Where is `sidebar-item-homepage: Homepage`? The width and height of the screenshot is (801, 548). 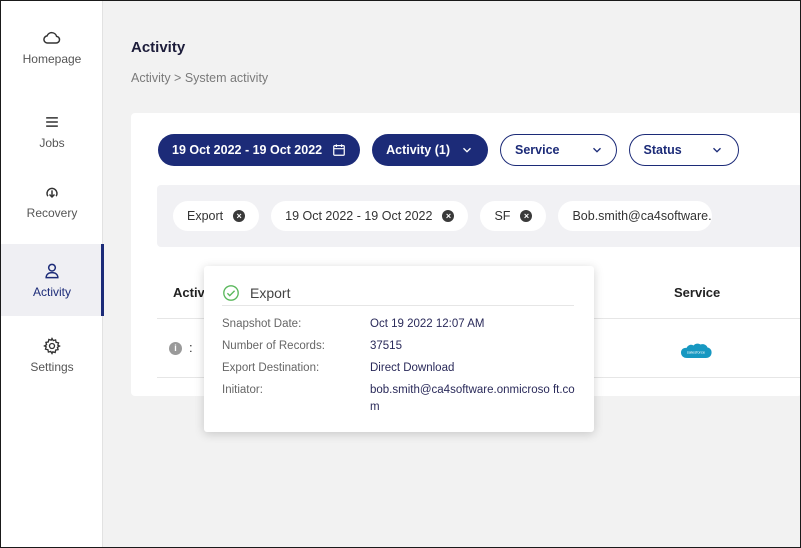
sidebar-item-homepage: Homepage is located at coordinates (52, 47).